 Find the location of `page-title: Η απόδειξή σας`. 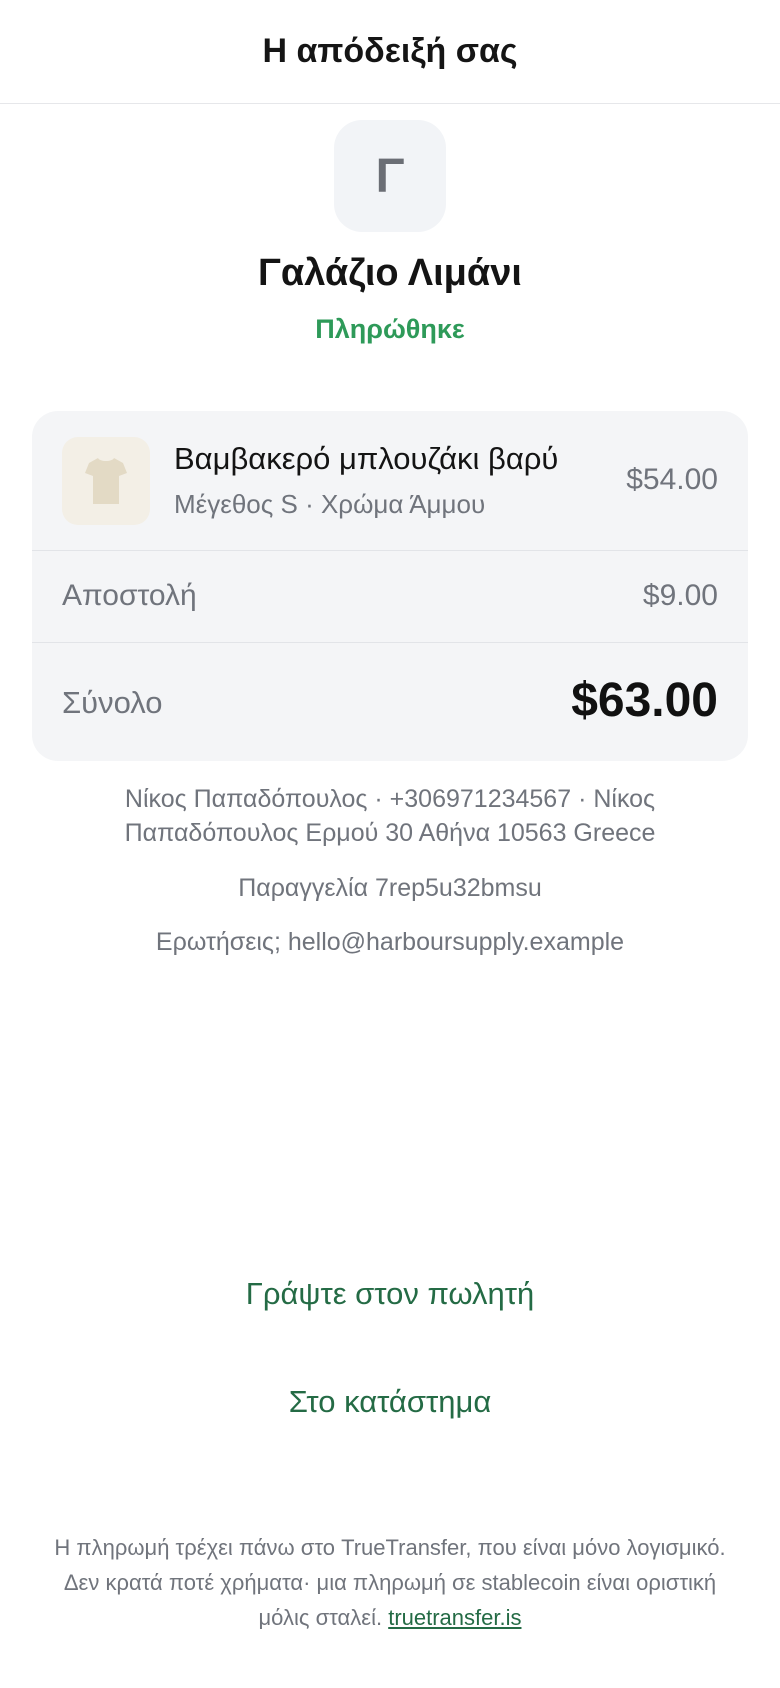

page-title: Η απόδειξή σας is located at coordinates (390, 51).